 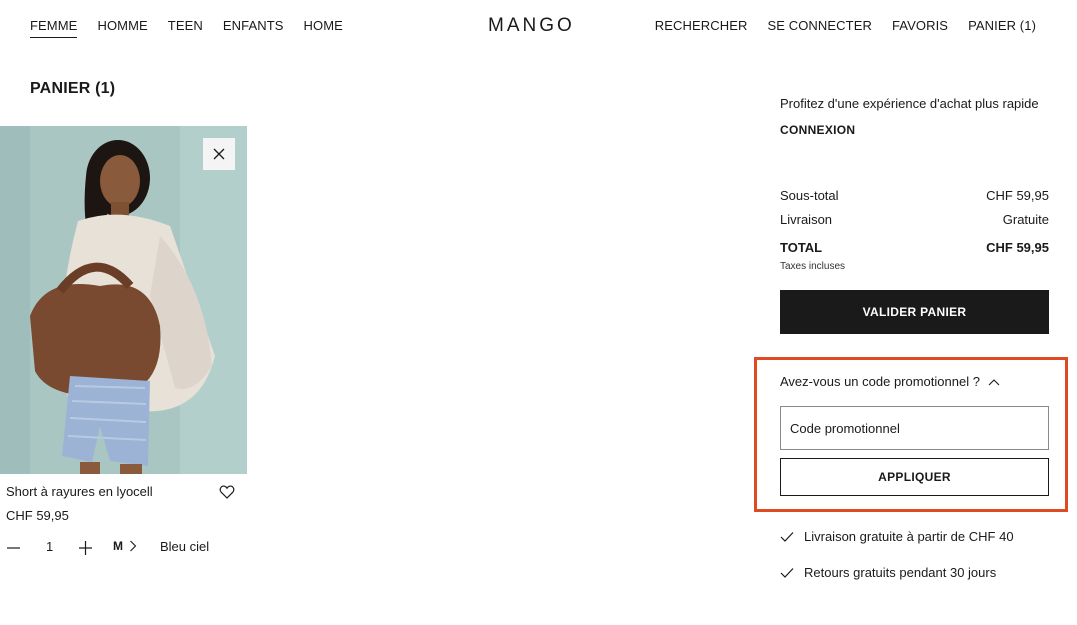 I want to click on decrease-quantity-button, so click(x=14, y=548).